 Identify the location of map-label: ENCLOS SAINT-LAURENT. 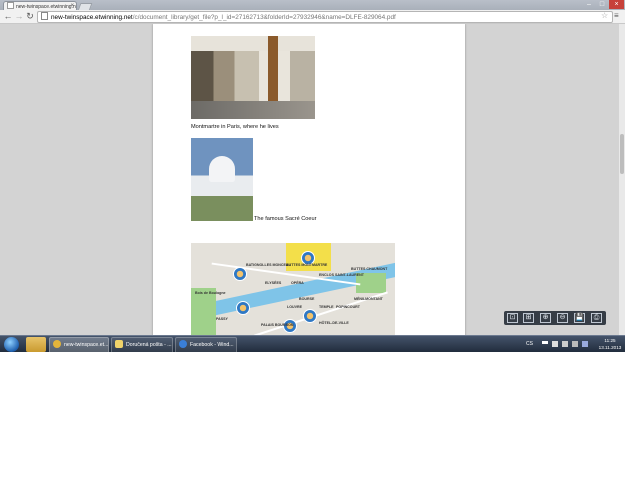
(341, 275).